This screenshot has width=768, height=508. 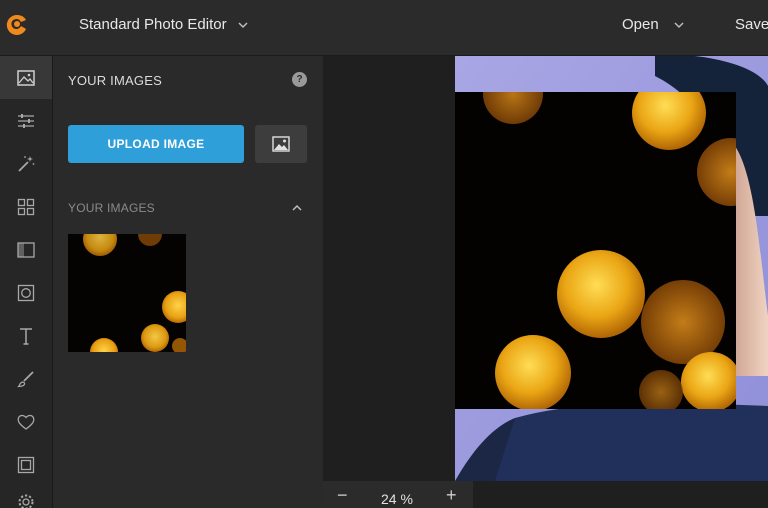 I want to click on help-icon: ?, so click(x=299, y=79).